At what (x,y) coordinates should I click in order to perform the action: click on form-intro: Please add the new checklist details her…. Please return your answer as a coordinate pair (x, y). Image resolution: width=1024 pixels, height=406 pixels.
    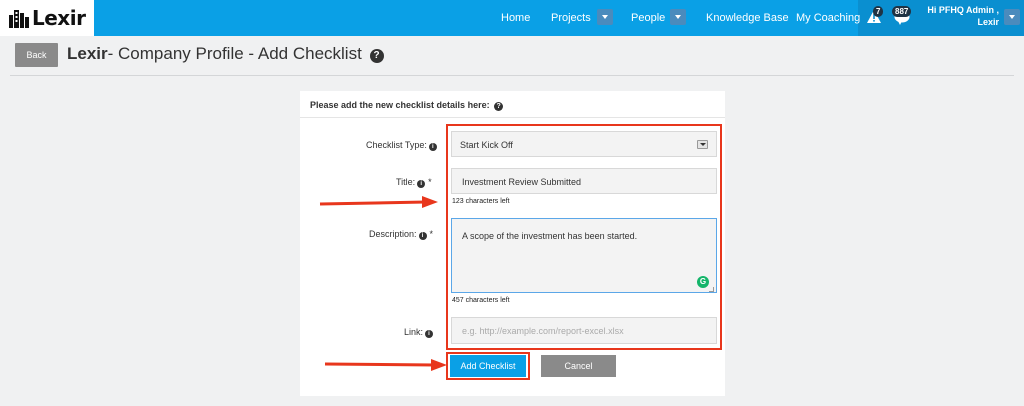
    Looking at the image, I should click on (512, 104).